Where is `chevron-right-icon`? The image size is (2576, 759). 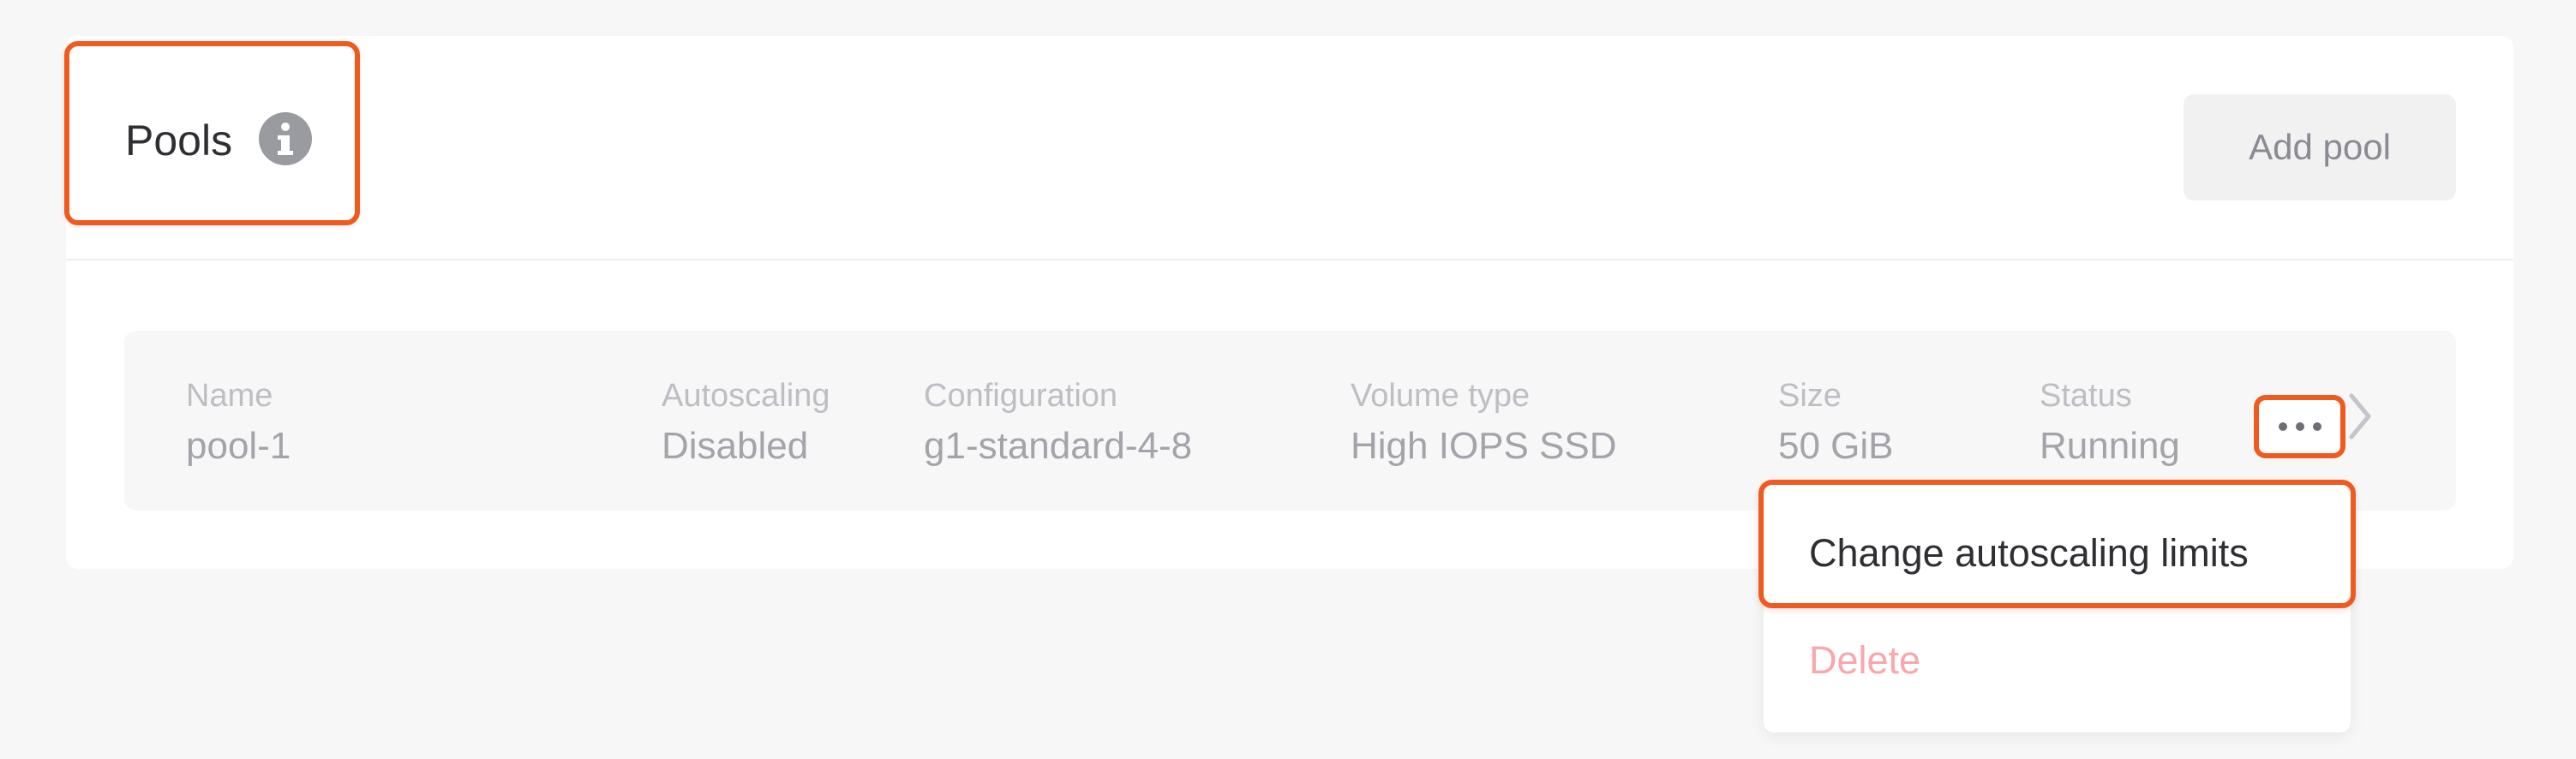
chevron-right-icon is located at coordinates (2360, 416).